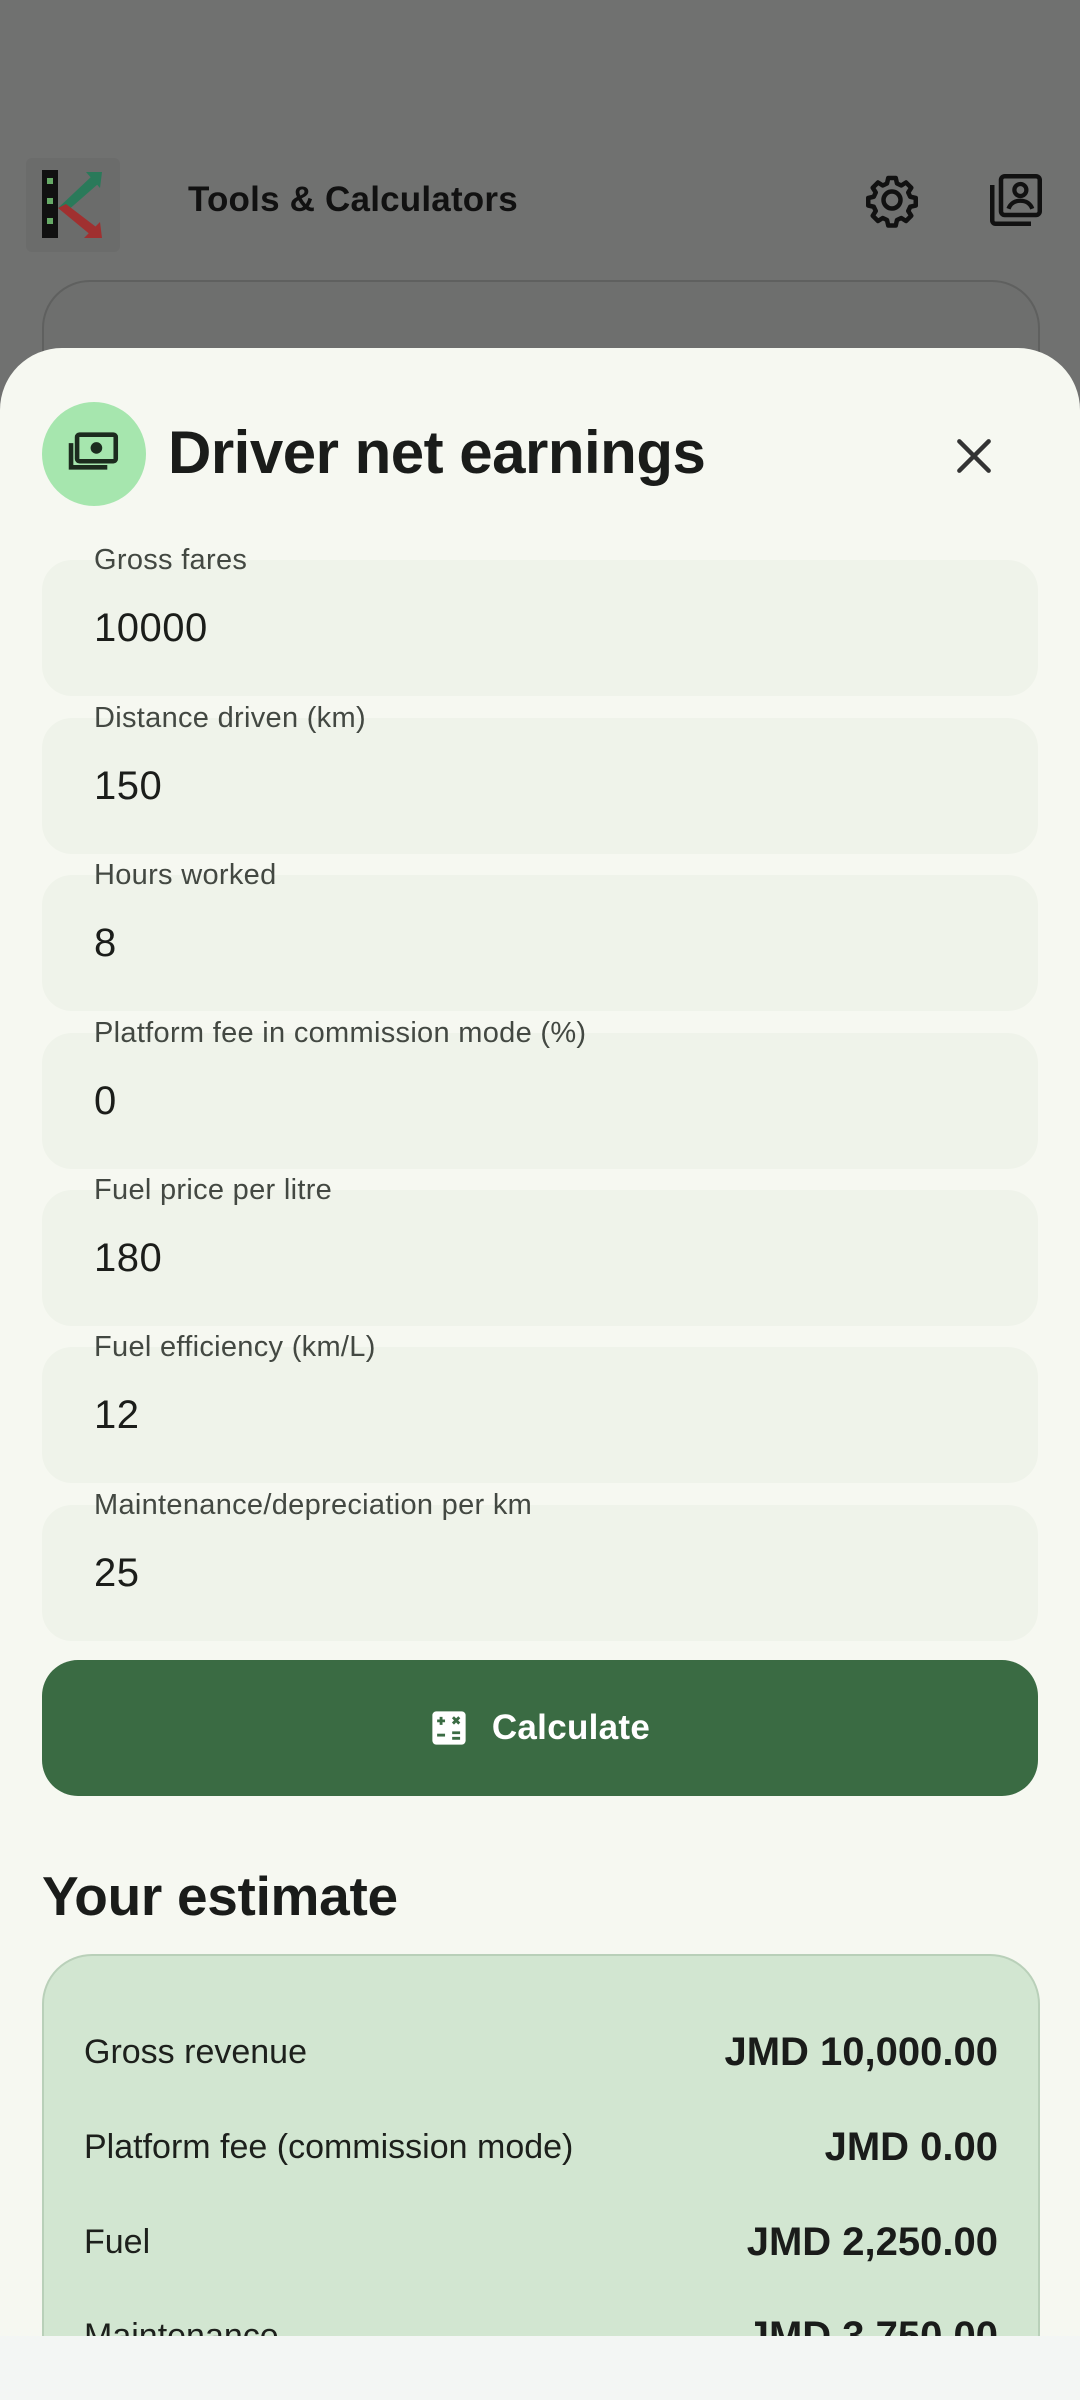 This screenshot has height=2400, width=1080. I want to click on result-row: Platform fee (commission mode) JMD 0.00, so click(541, 2147).